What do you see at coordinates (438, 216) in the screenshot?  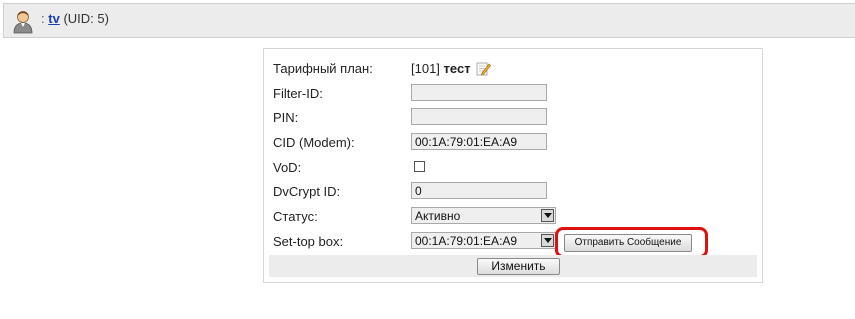 I see `status-selected-value: Активно` at bounding box center [438, 216].